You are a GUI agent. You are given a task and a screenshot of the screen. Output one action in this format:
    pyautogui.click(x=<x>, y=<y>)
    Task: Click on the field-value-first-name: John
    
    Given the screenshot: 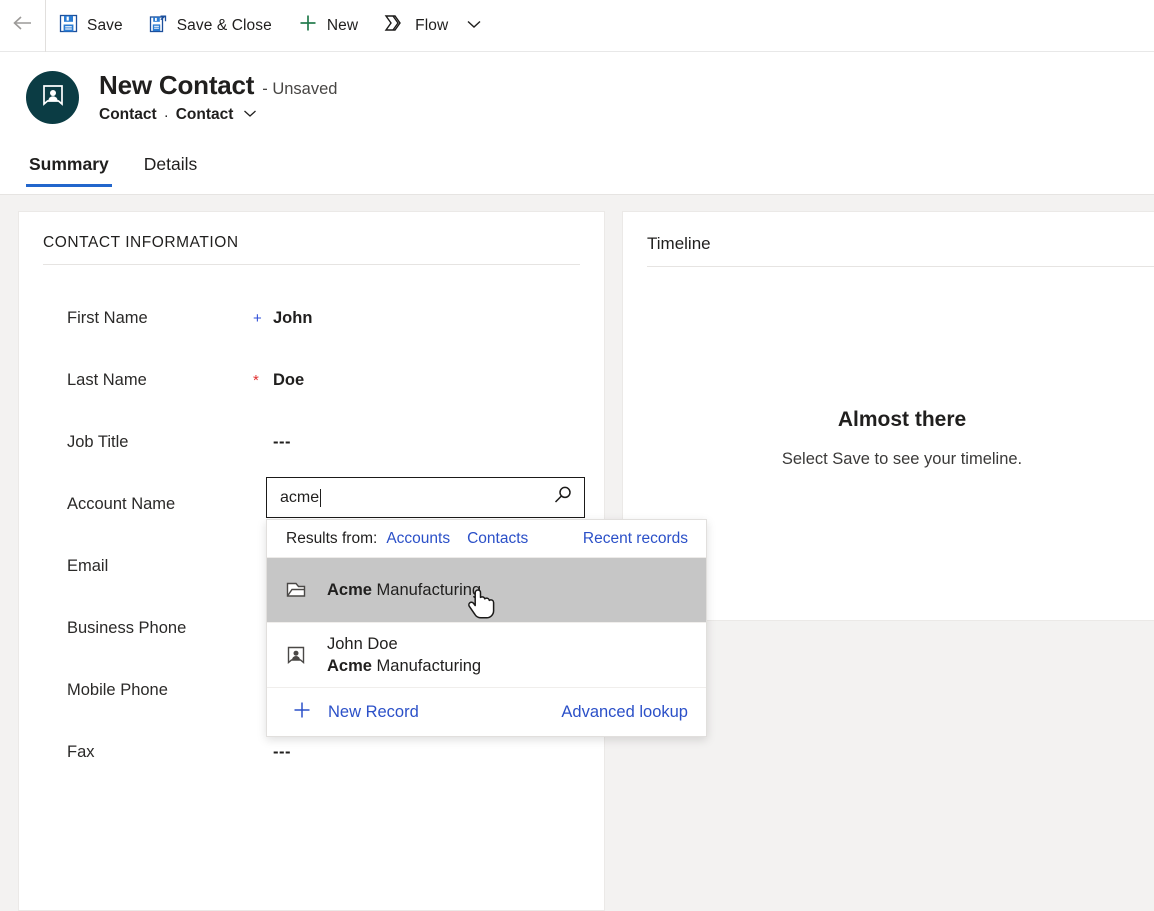 What is the action you would take?
    pyautogui.click(x=292, y=318)
    